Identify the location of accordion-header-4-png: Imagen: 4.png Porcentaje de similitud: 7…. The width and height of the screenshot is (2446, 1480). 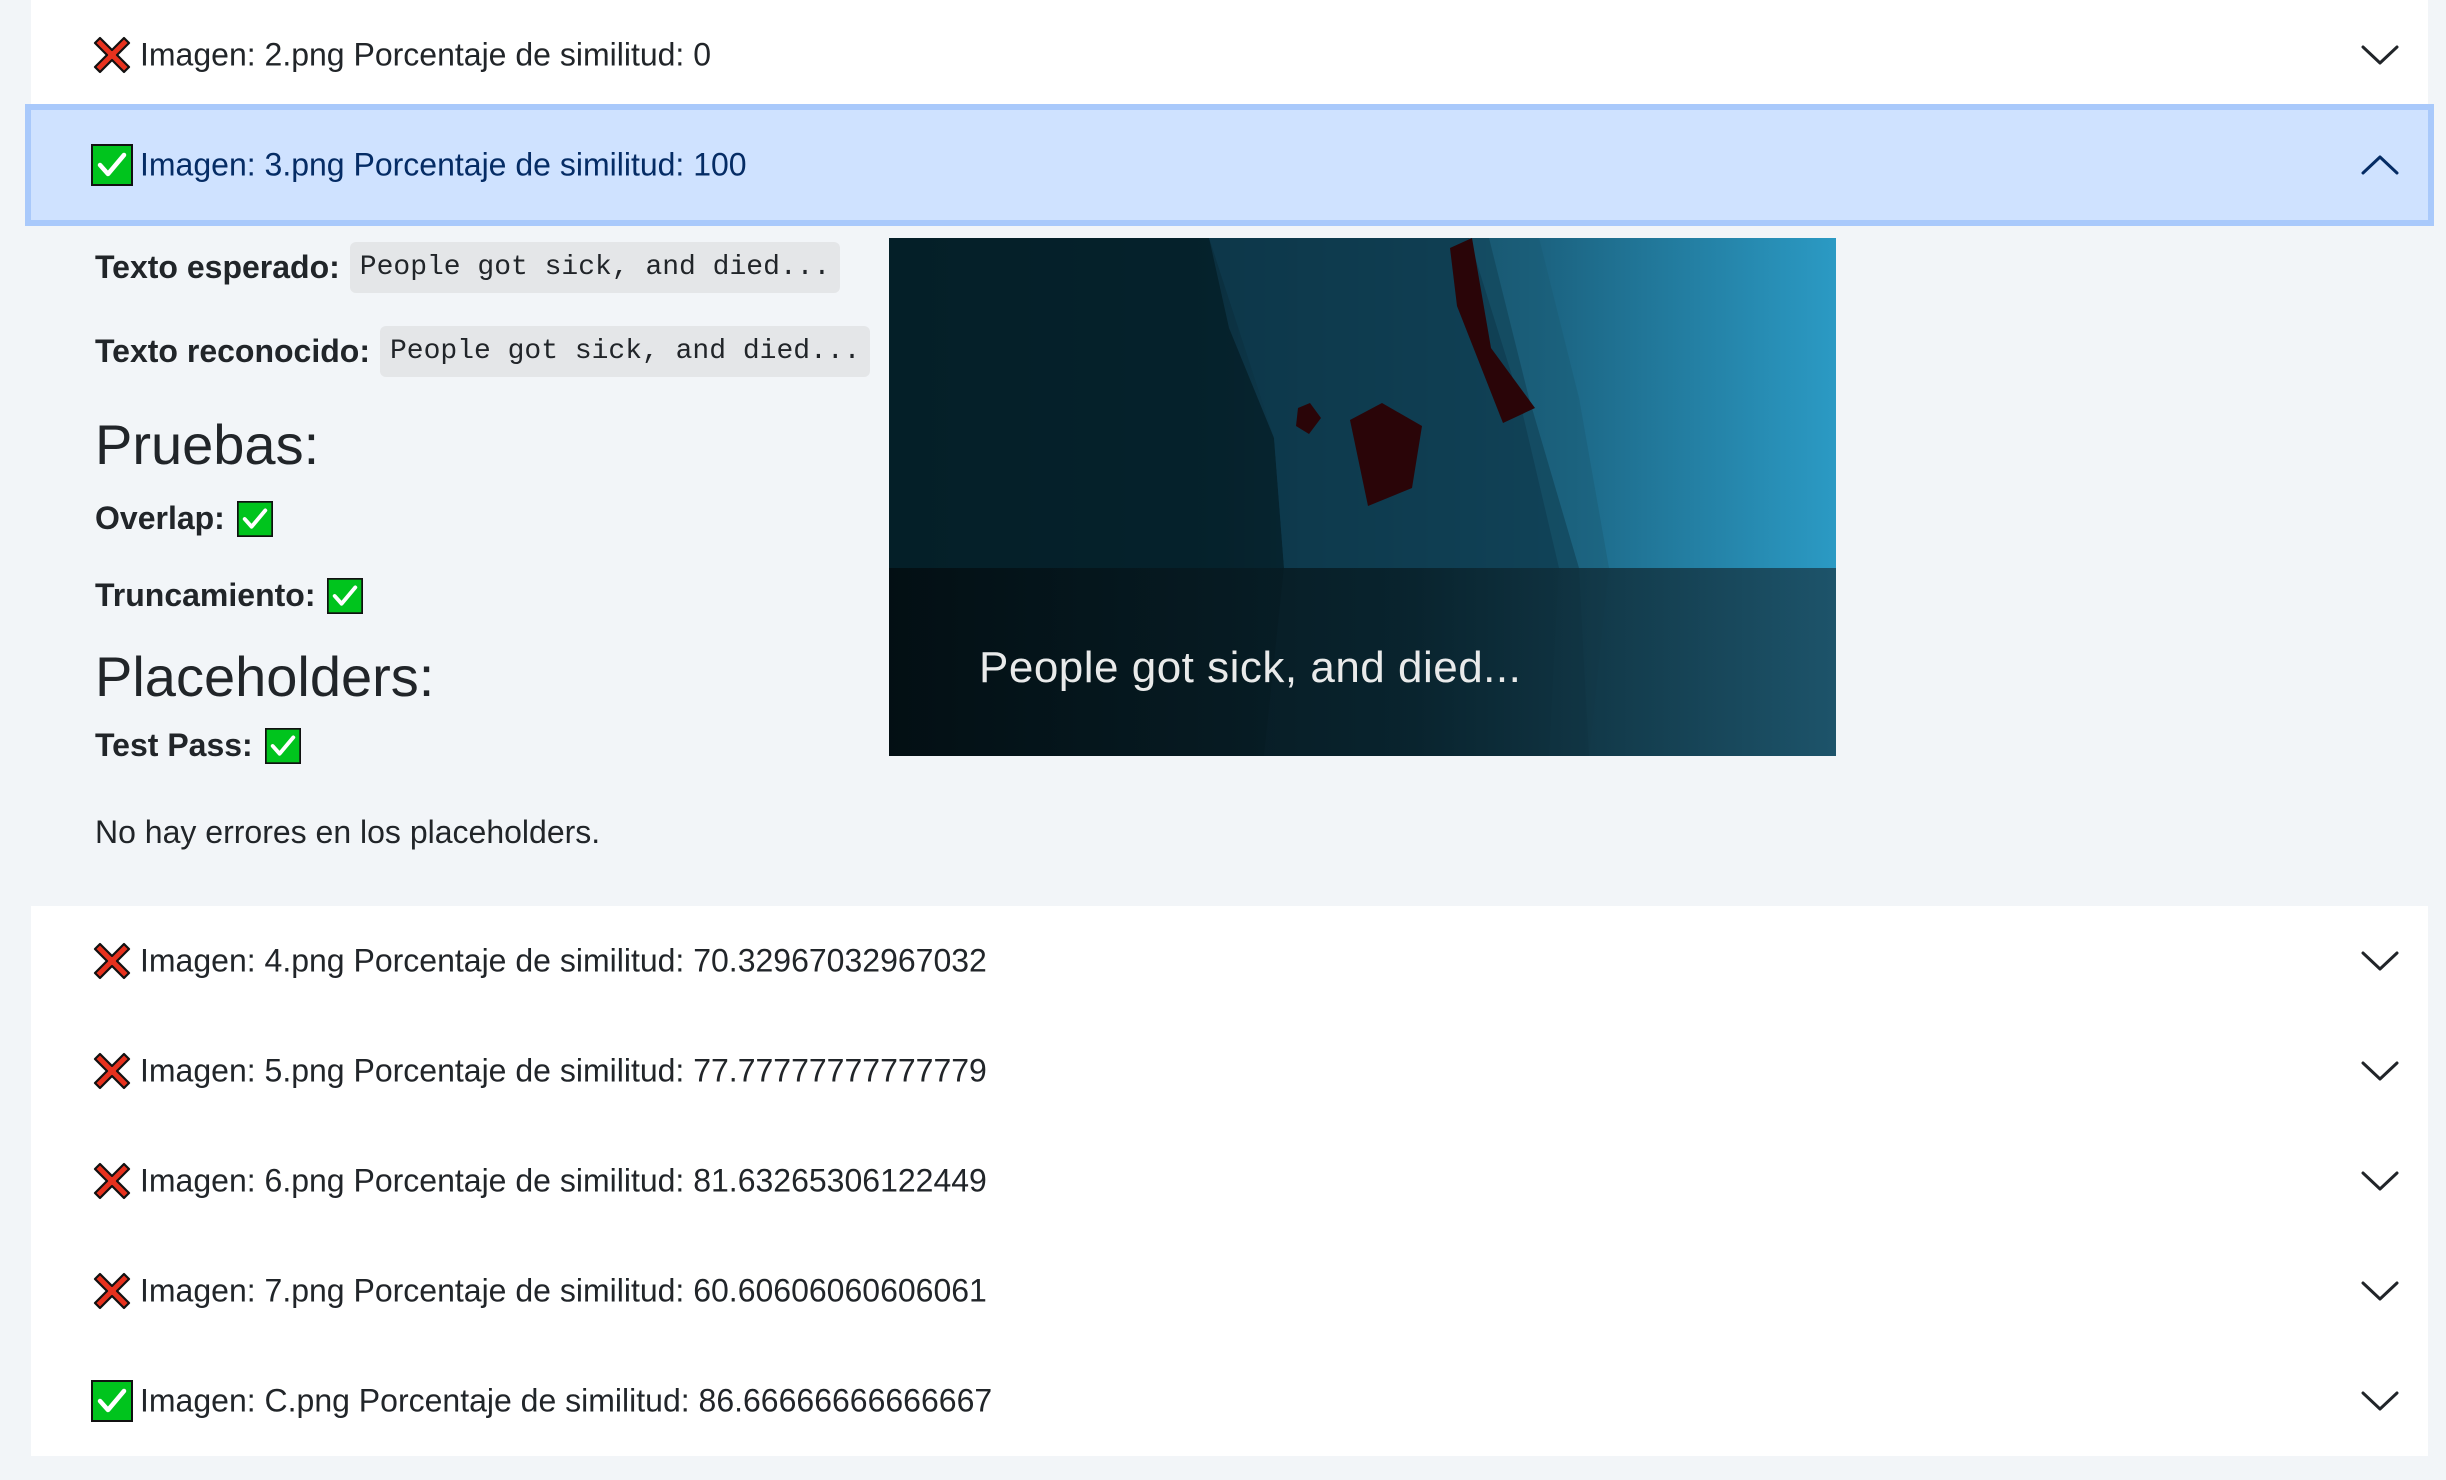
(1229, 961).